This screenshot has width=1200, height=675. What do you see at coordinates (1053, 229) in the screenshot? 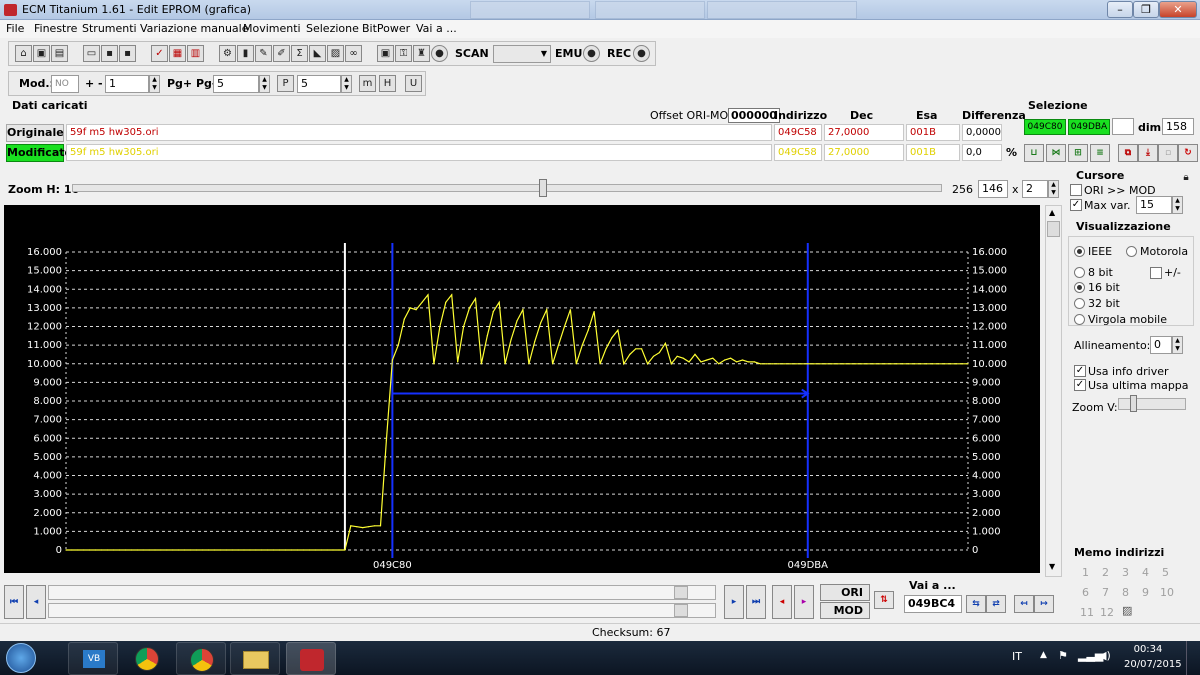
I see `scroll-thumb` at bounding box center [1053, 229].